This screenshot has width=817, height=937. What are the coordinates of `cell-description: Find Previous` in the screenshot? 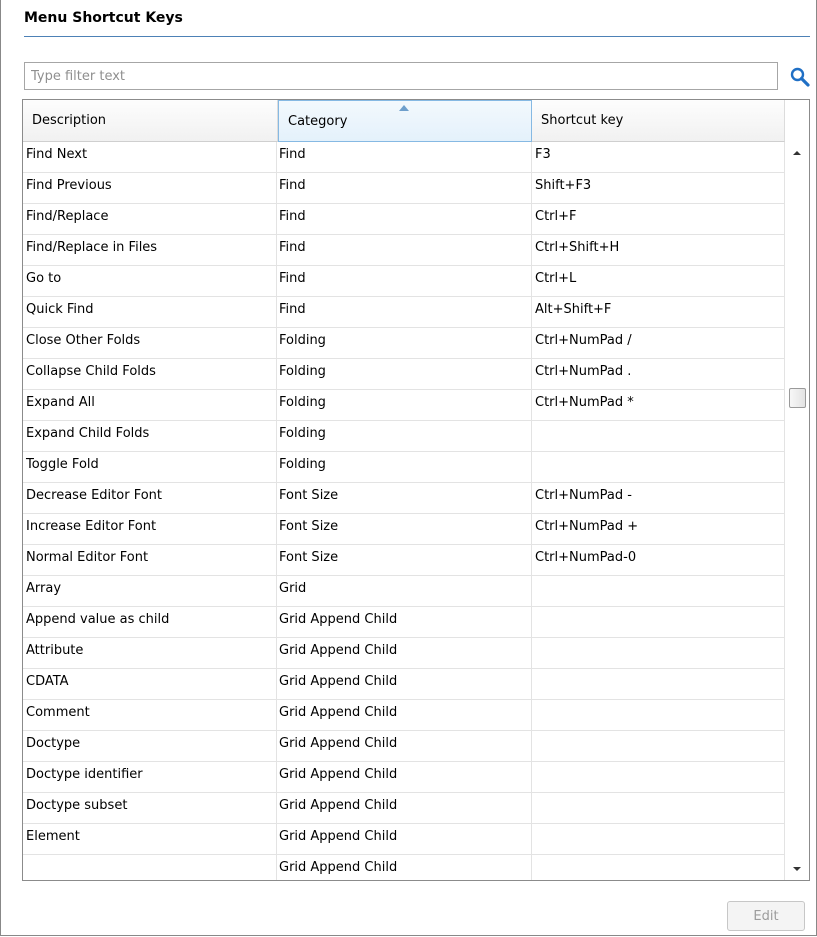 It's located at (150, 188).